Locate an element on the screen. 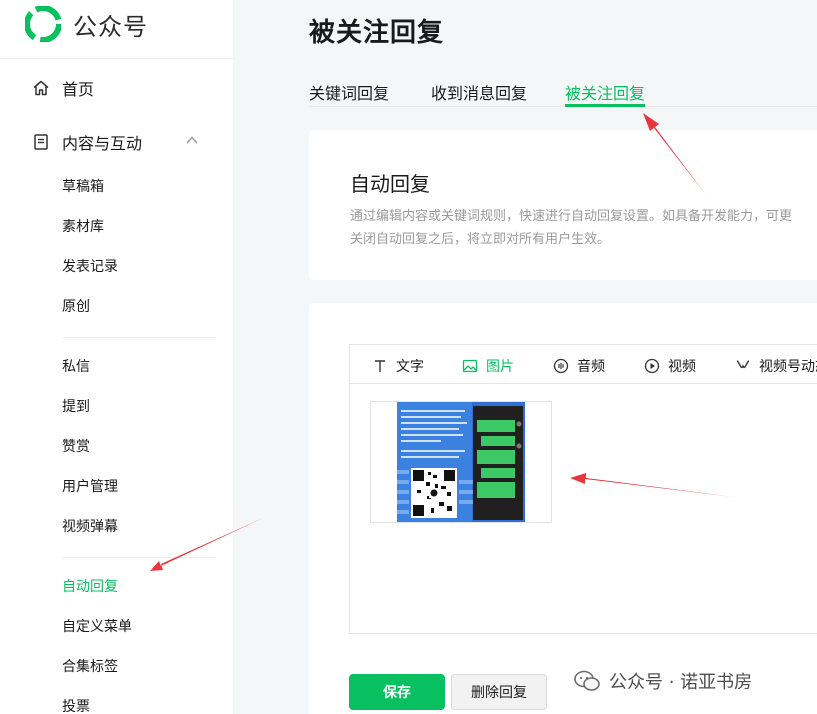 Image resolution: width=817 pixels, height=714 pixels. tool-image: 图片 is located at coordinates (488, 366).